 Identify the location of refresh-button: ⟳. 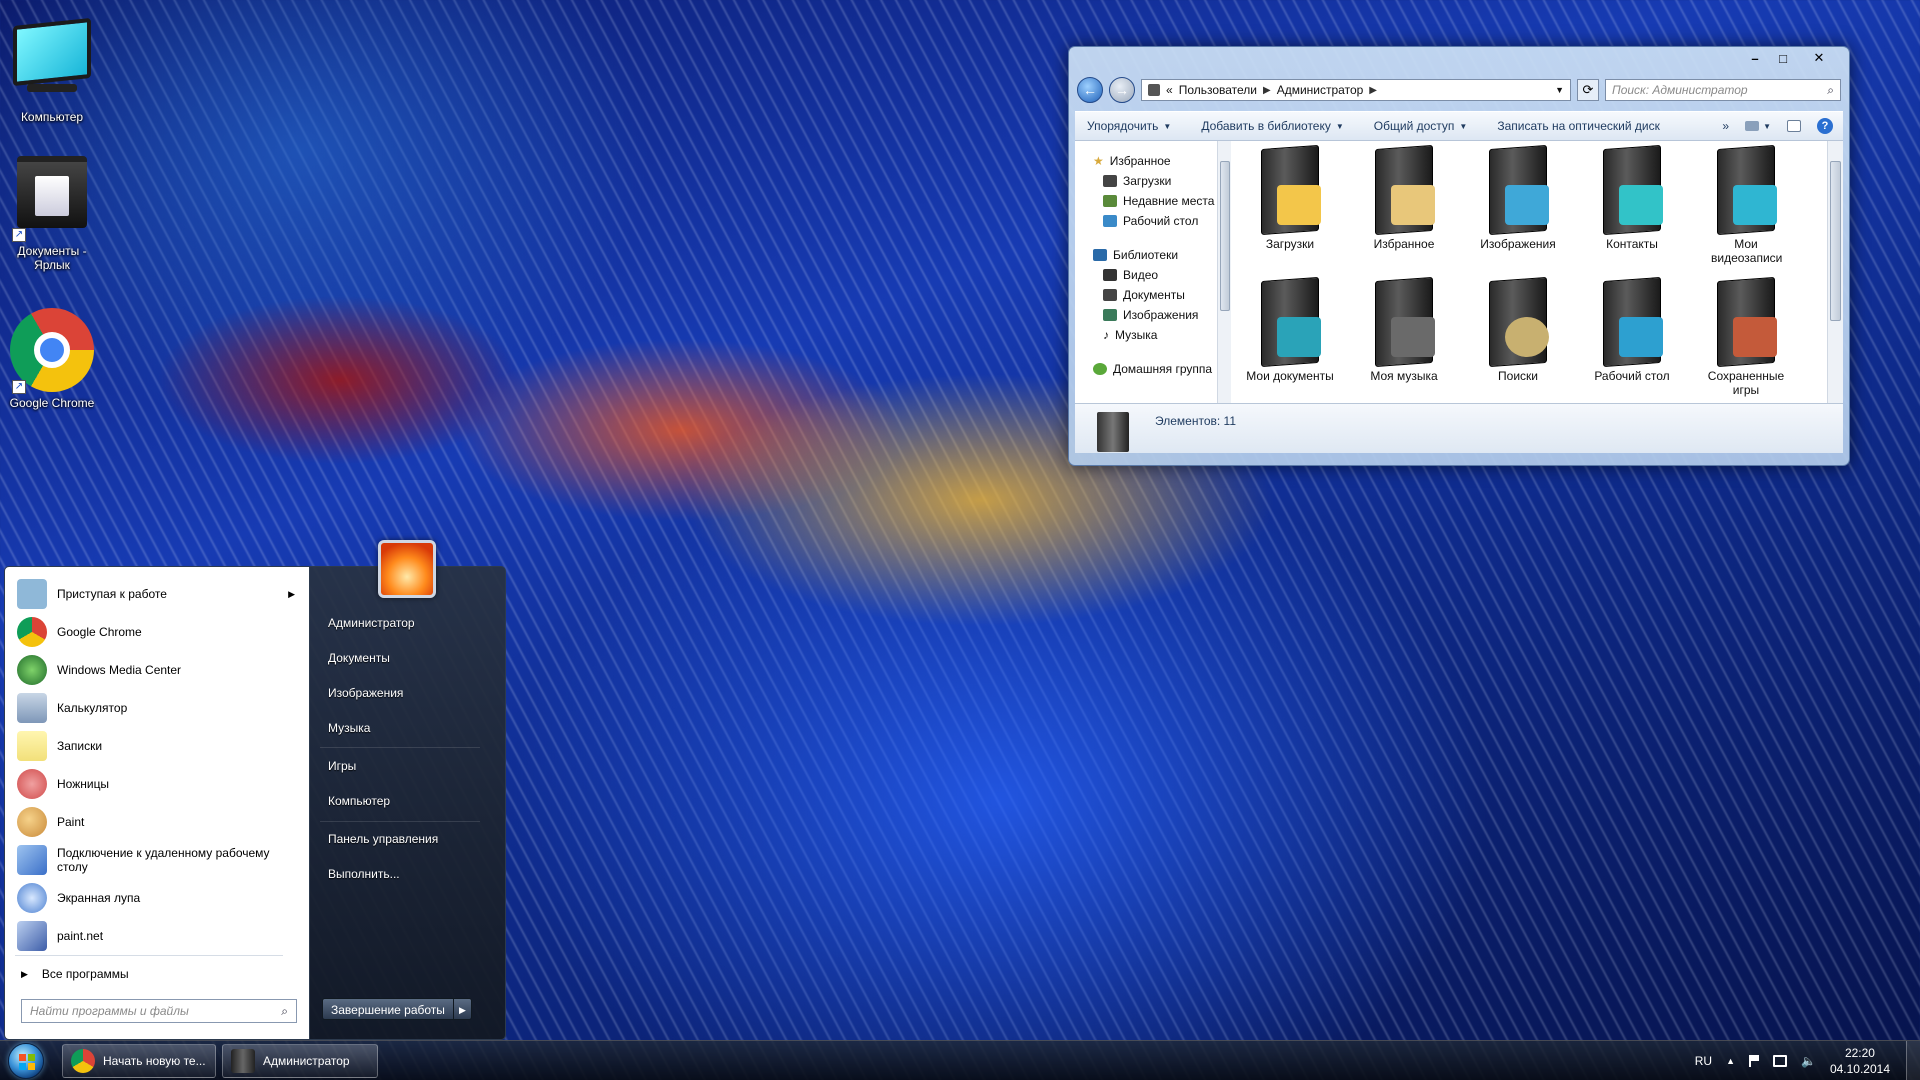
(1588, 90).